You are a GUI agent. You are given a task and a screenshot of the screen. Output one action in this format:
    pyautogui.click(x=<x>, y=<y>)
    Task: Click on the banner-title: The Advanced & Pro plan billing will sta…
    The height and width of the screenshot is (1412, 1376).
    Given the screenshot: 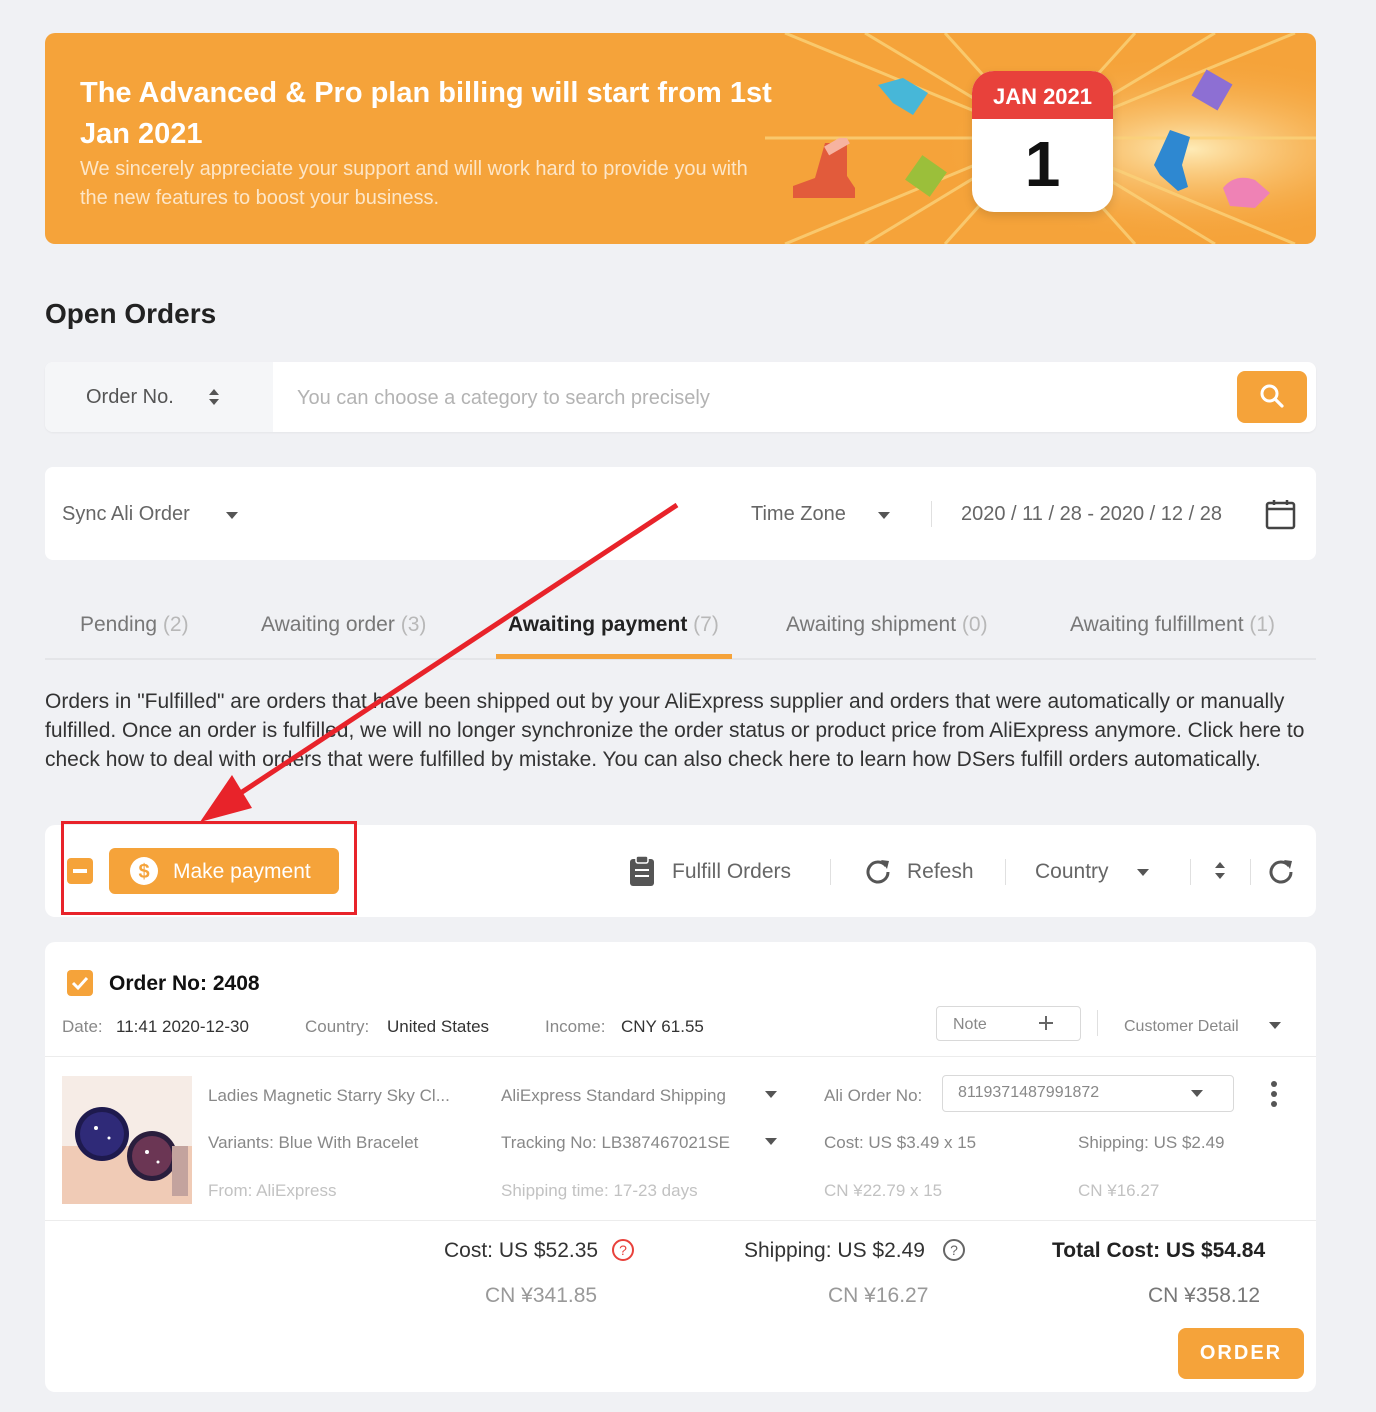 What is the action you would take?
    pyautogui.click(x=426, y=113)
    